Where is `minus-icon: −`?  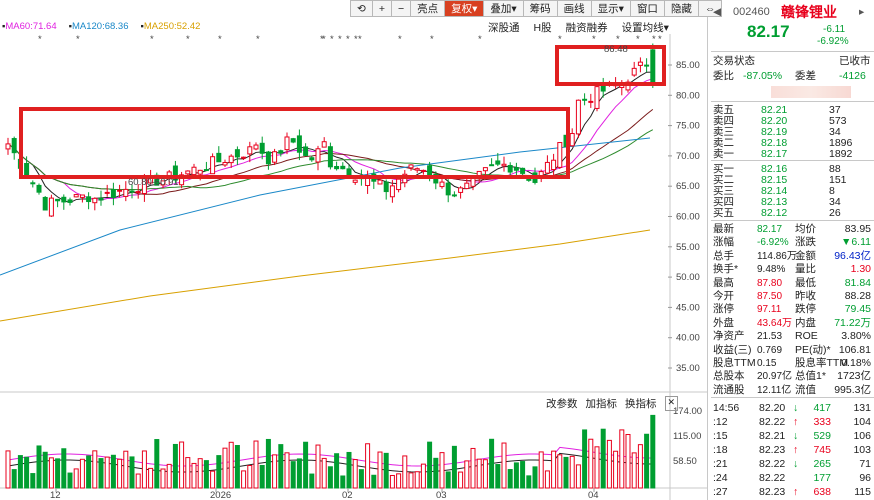 minus-icon: − is located at coordinates (401, 8).